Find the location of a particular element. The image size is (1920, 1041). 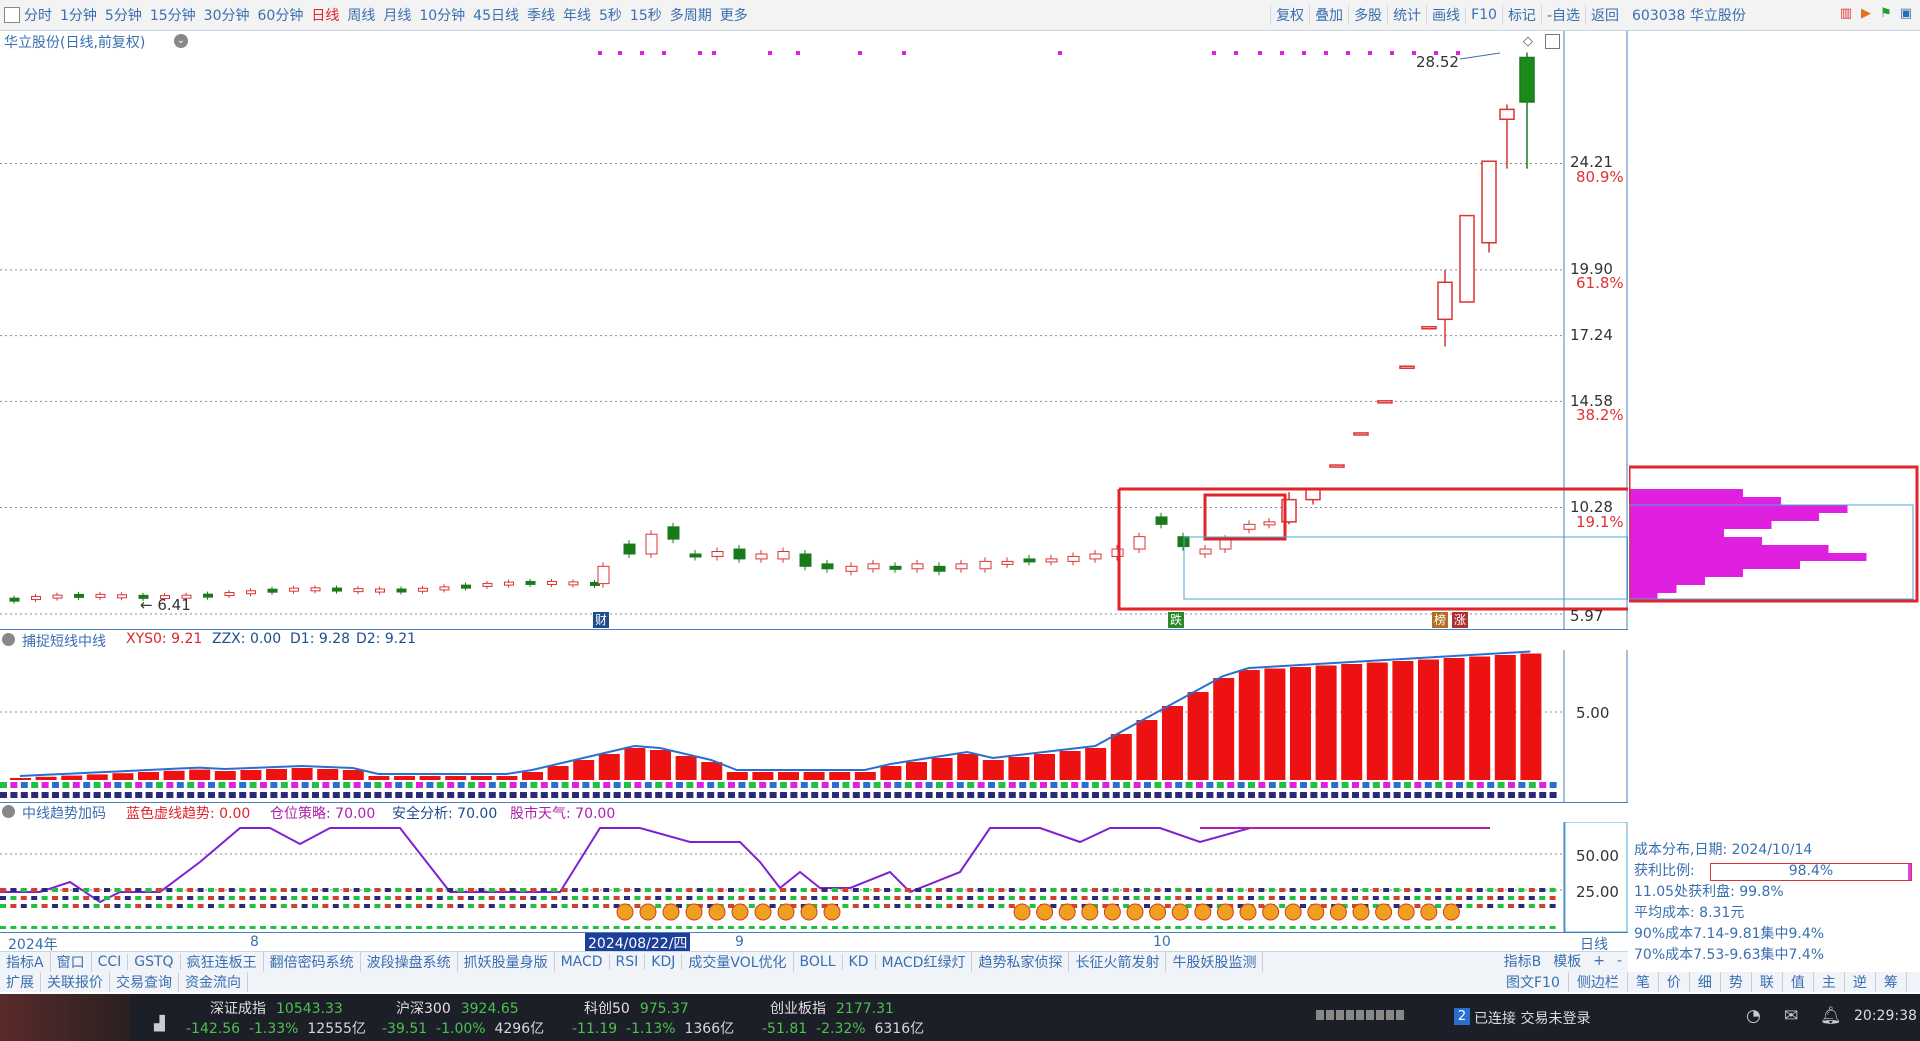

period-tab-12: 年线 is located at coordinates (577, 15).